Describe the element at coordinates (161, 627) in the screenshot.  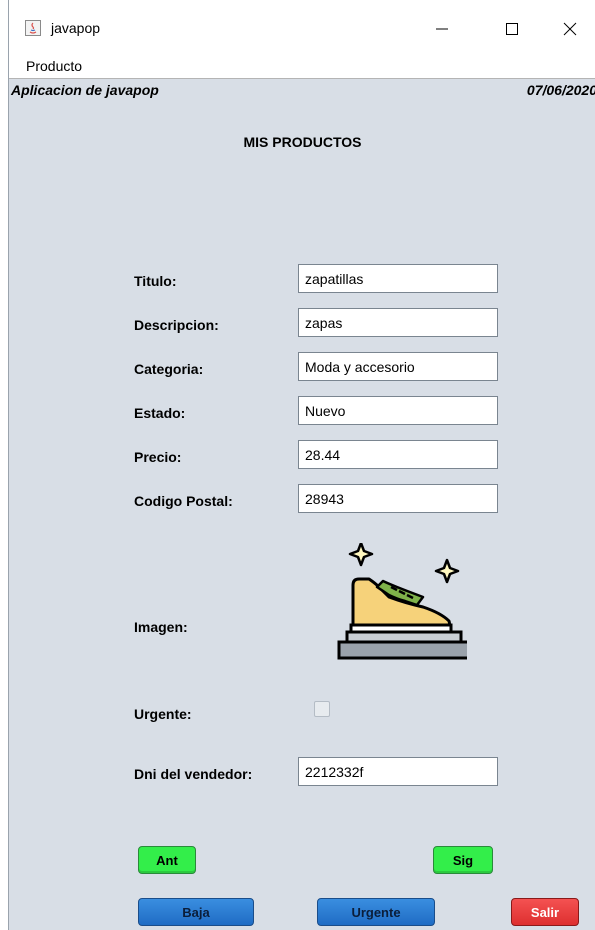
I see `imagen-label: Imagen:` at that location.